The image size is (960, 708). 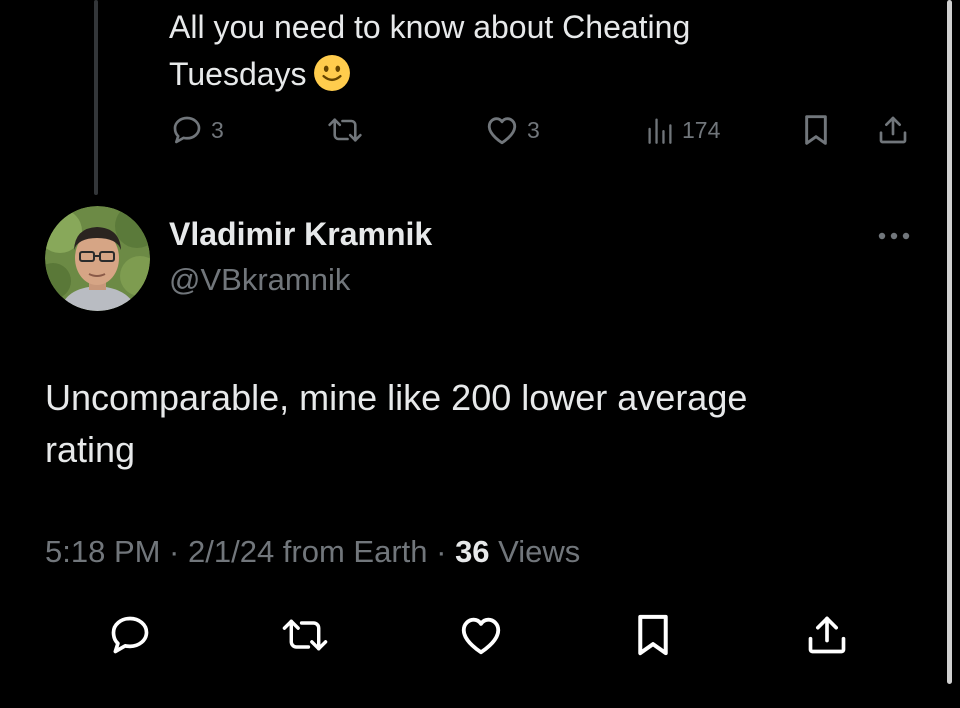 What do you see at coordinates (660, 131) in the screenshot?
I see `analytics-icon` at bounding box center [660, 131].